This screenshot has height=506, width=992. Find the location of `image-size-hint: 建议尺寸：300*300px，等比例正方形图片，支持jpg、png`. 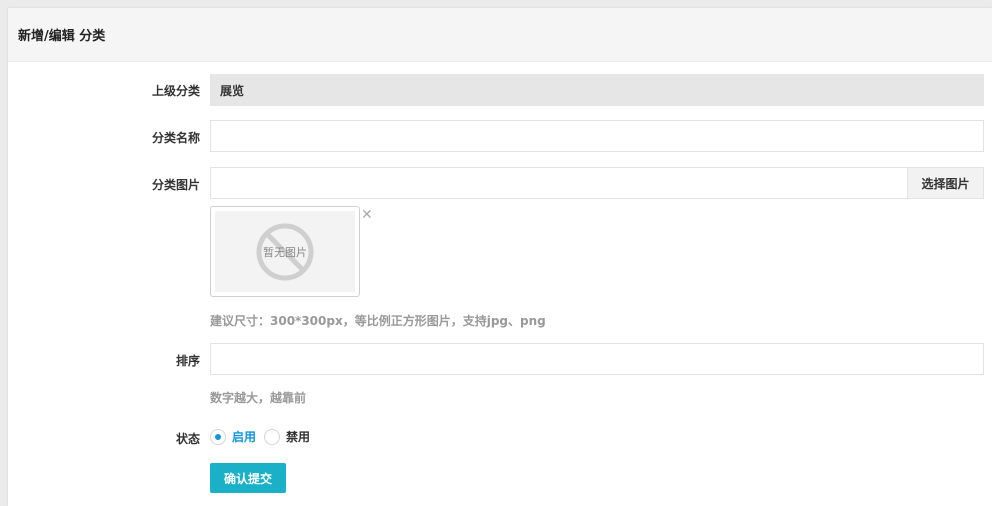

image-size-hint: 建议尺寸：300*300px，等比例正方形图片，支持jpg、png is located at coordinates (378, 321).